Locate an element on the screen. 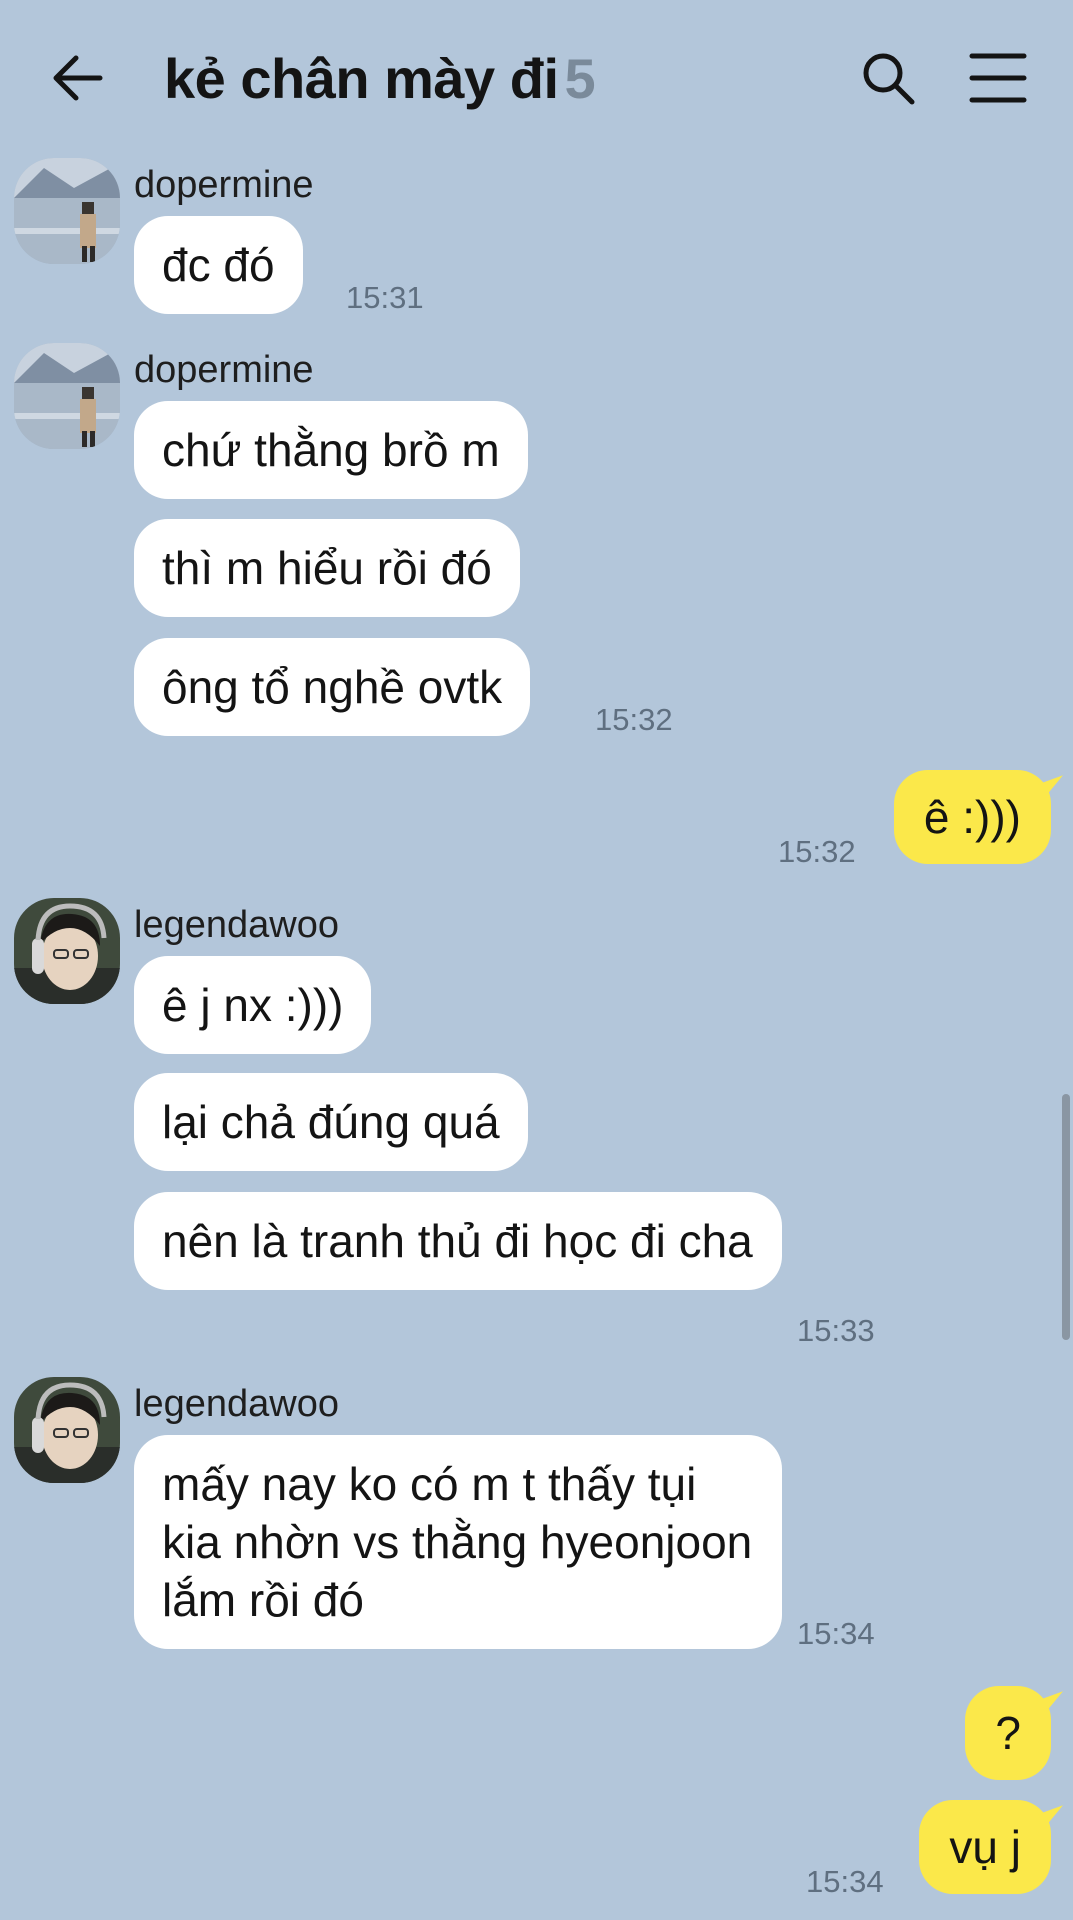 Image resolution: width=1073 pixels, height=1920 pixels. back-button is located at coordinates (78, 78).